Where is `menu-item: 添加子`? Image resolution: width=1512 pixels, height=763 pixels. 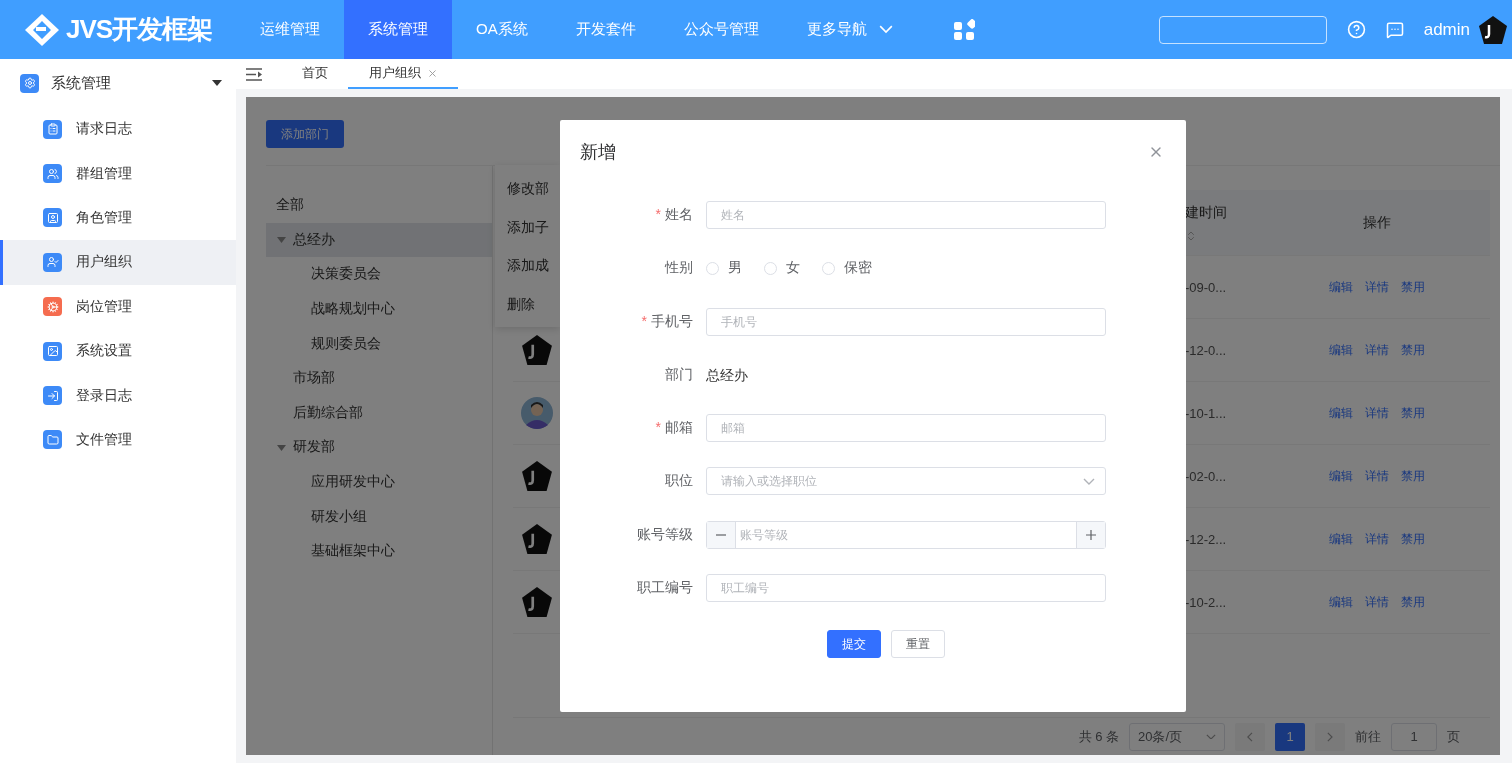 menu-item: 添加子 is located at coordinates (527, 226).